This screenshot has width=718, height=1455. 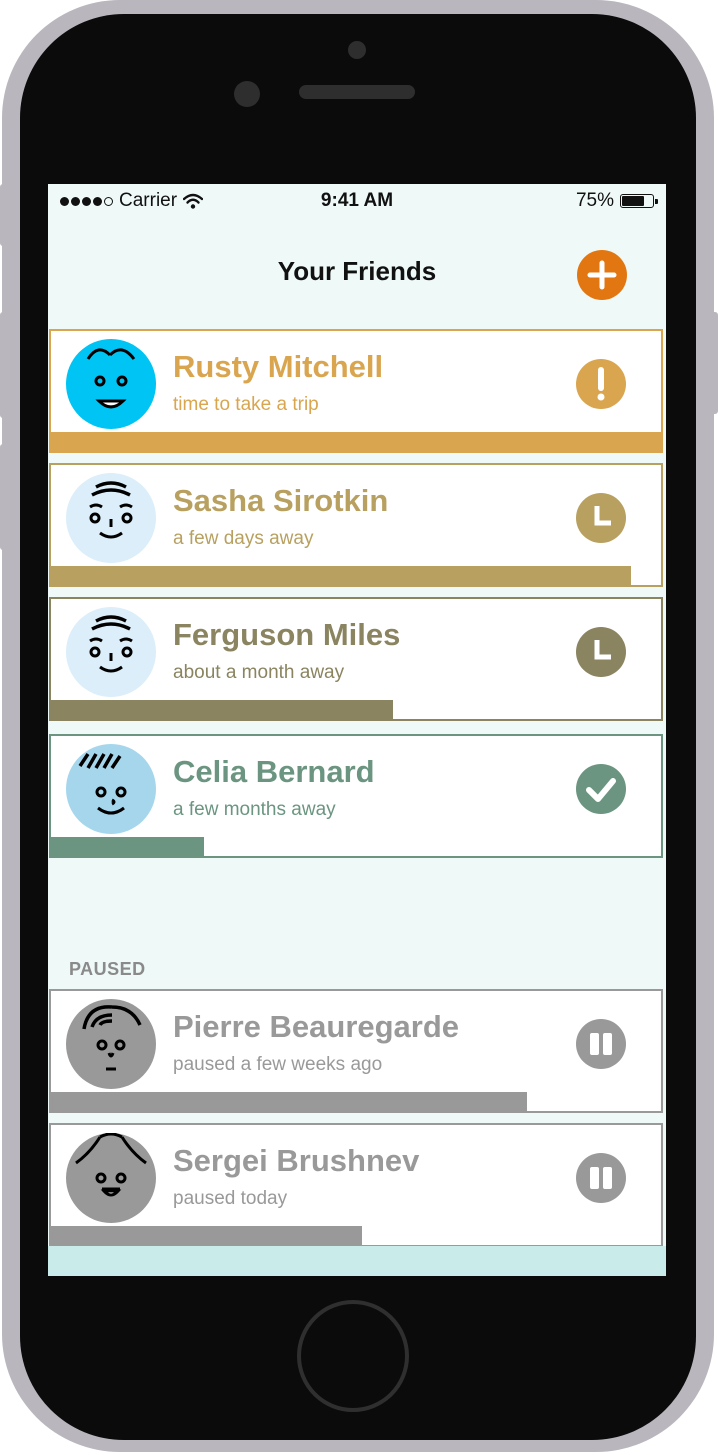 I want to click on friend-card: Pierre Beauregarde paused a few weeks ago, so click(x=356, y=1051).